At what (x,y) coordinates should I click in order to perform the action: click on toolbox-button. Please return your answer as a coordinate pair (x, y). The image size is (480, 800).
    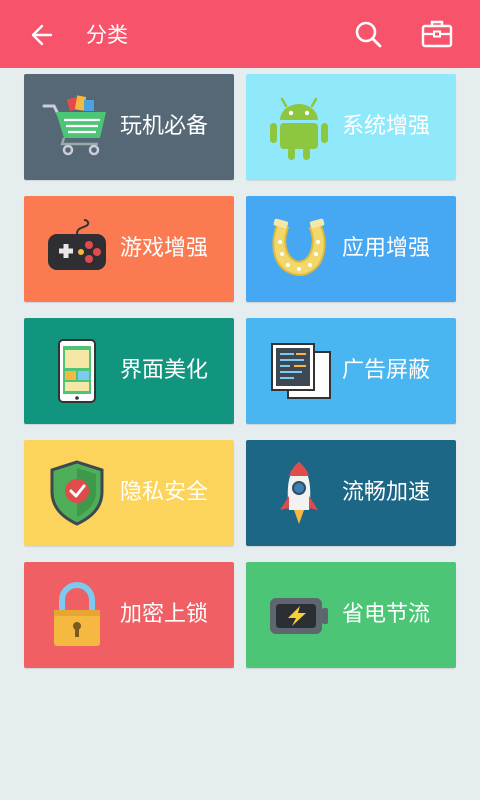
    Looking at the image, I should click on (437, 34).